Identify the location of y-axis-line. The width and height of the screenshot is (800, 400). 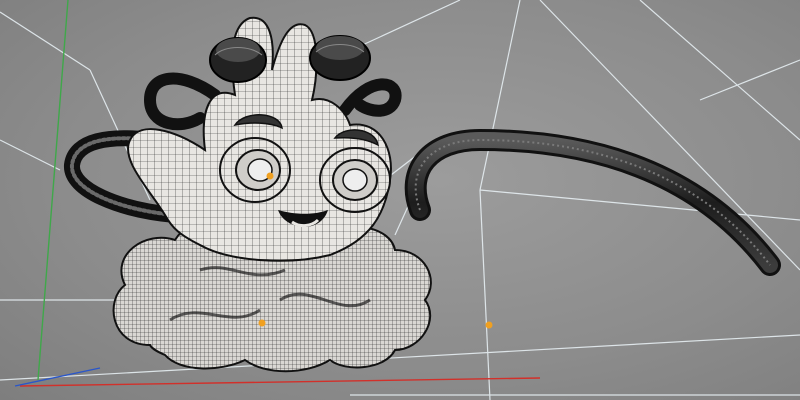
(53, 190).